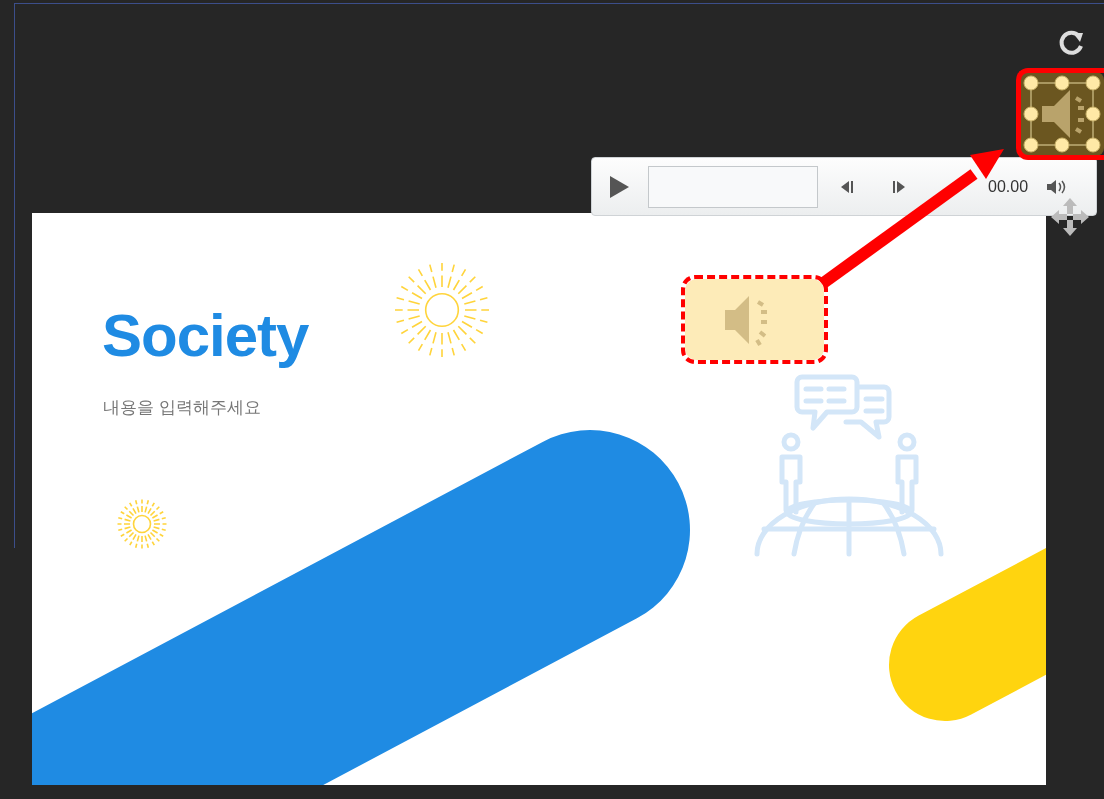 The height and width of the screenshot is (799, 1104). Describe the element at coordinates (205, 335) in the screenshot. I see `slide-title: Society` at that location.